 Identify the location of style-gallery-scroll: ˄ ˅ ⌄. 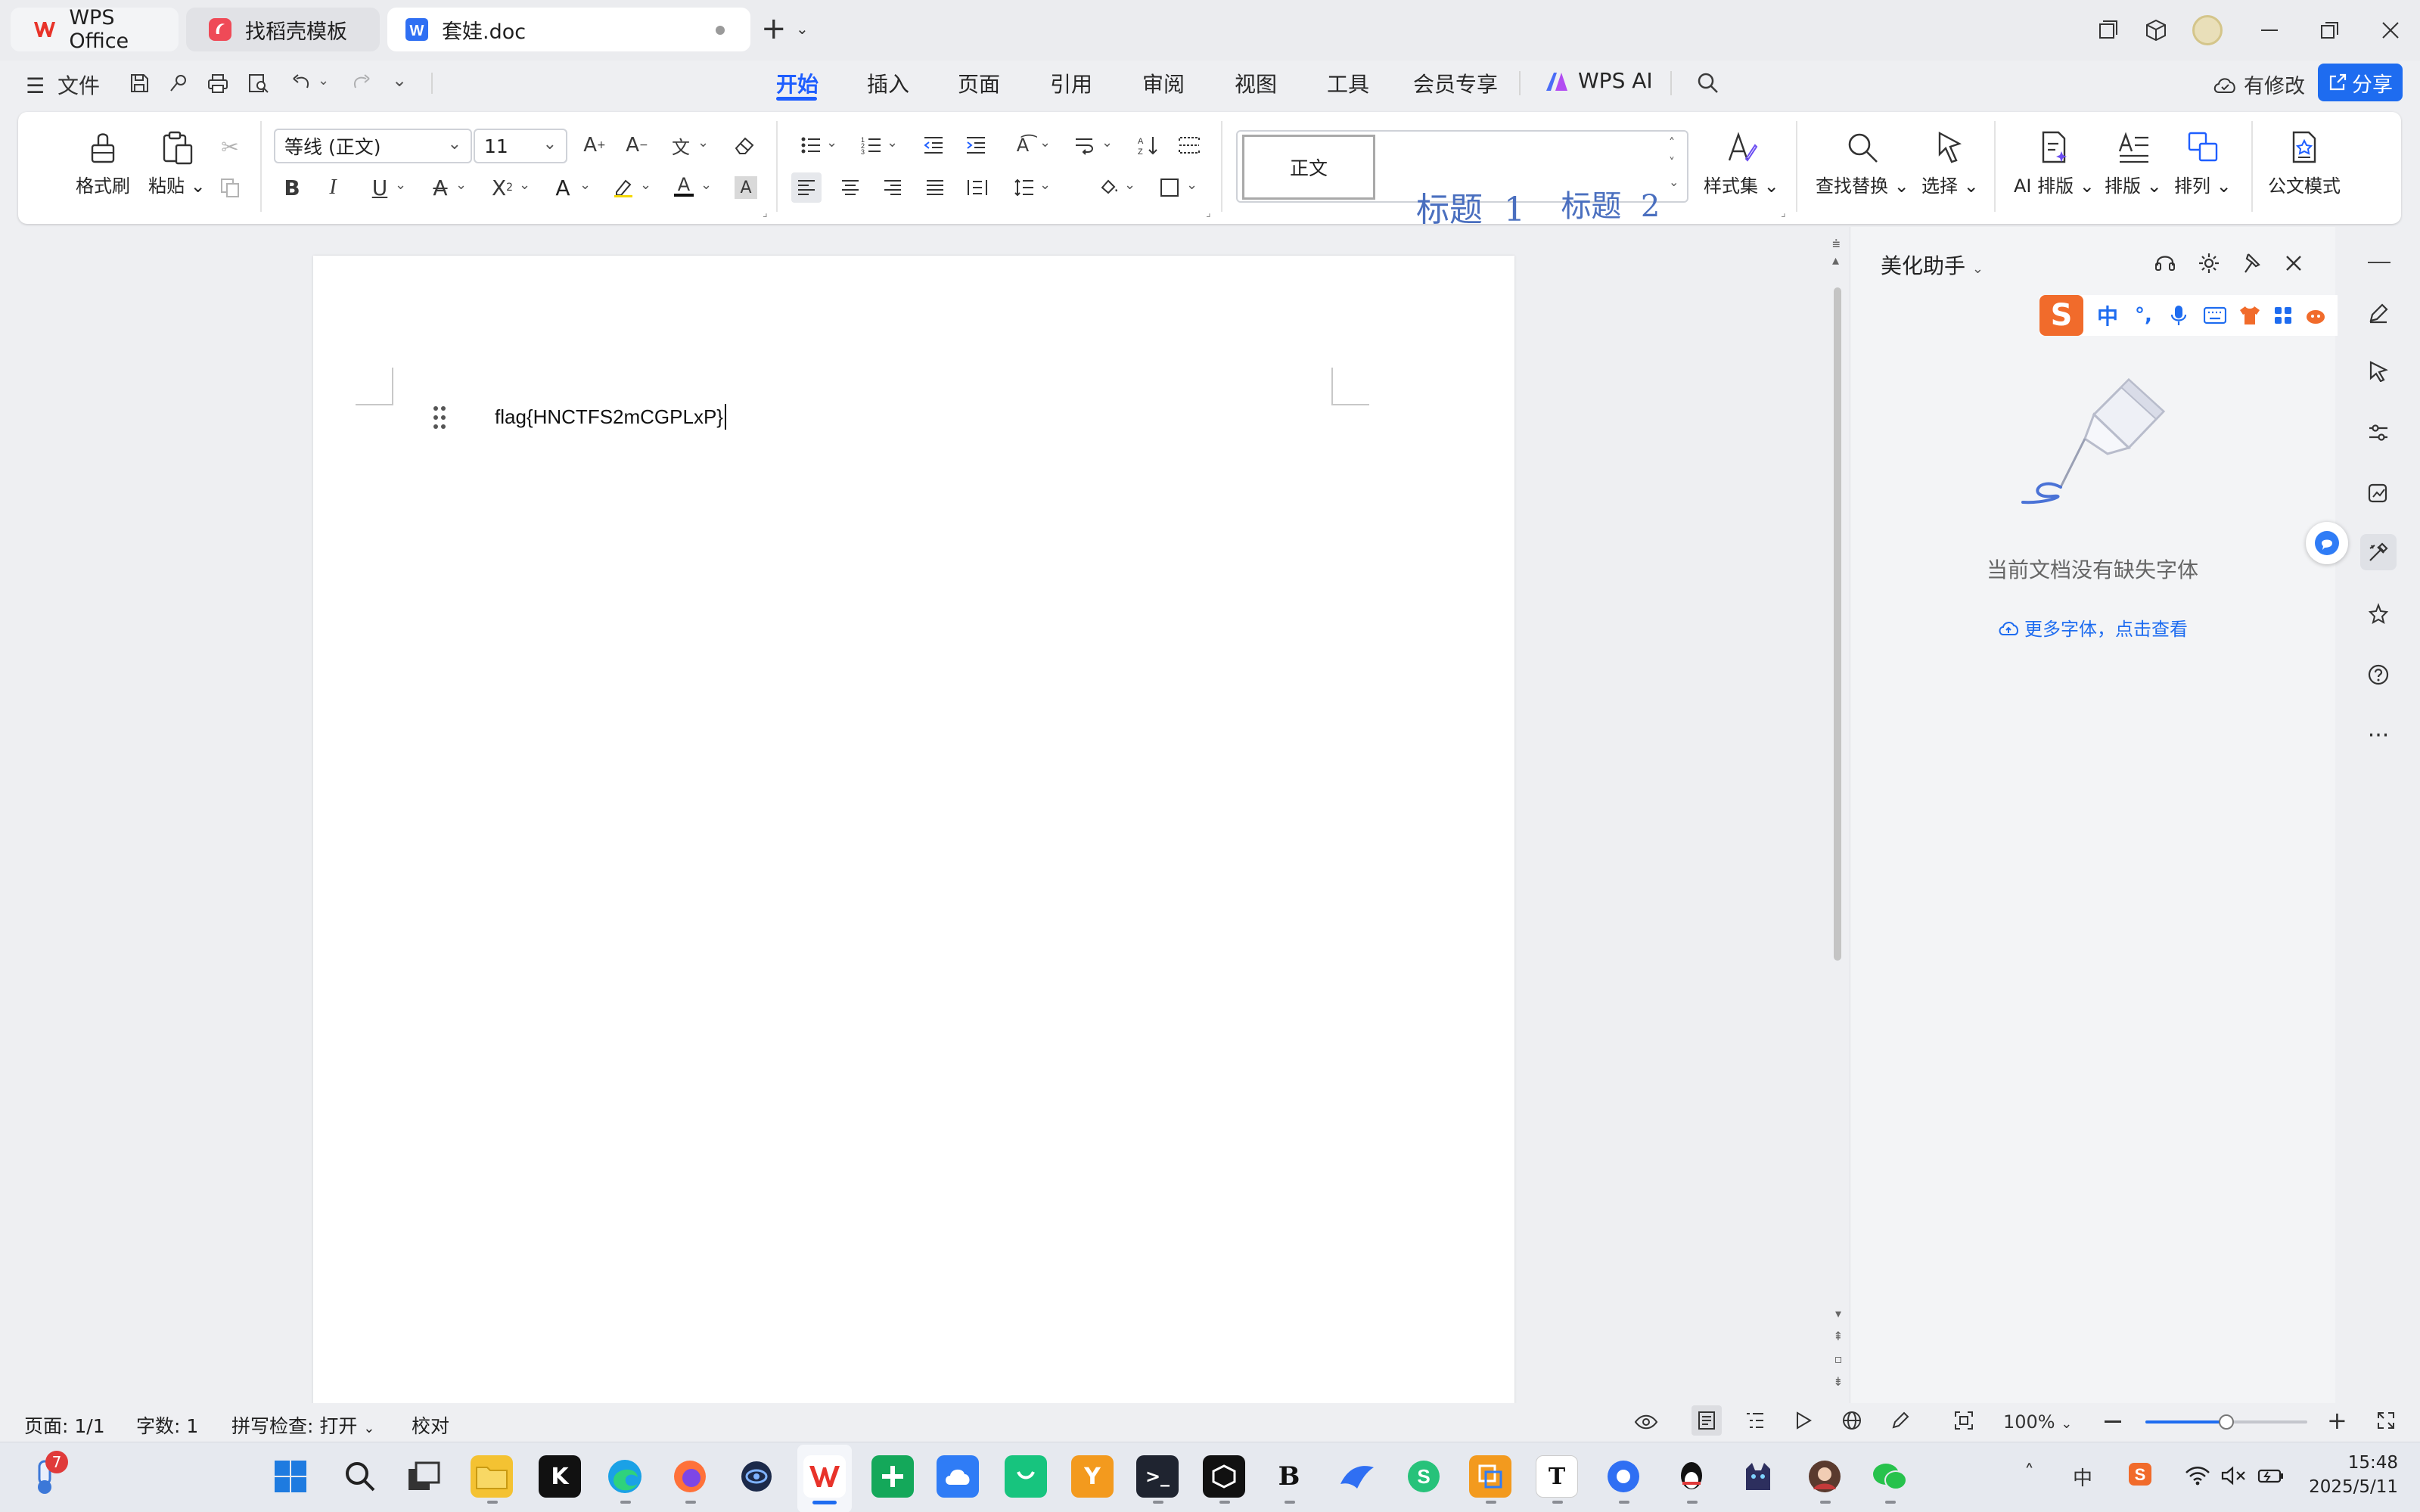
(1674, 162).